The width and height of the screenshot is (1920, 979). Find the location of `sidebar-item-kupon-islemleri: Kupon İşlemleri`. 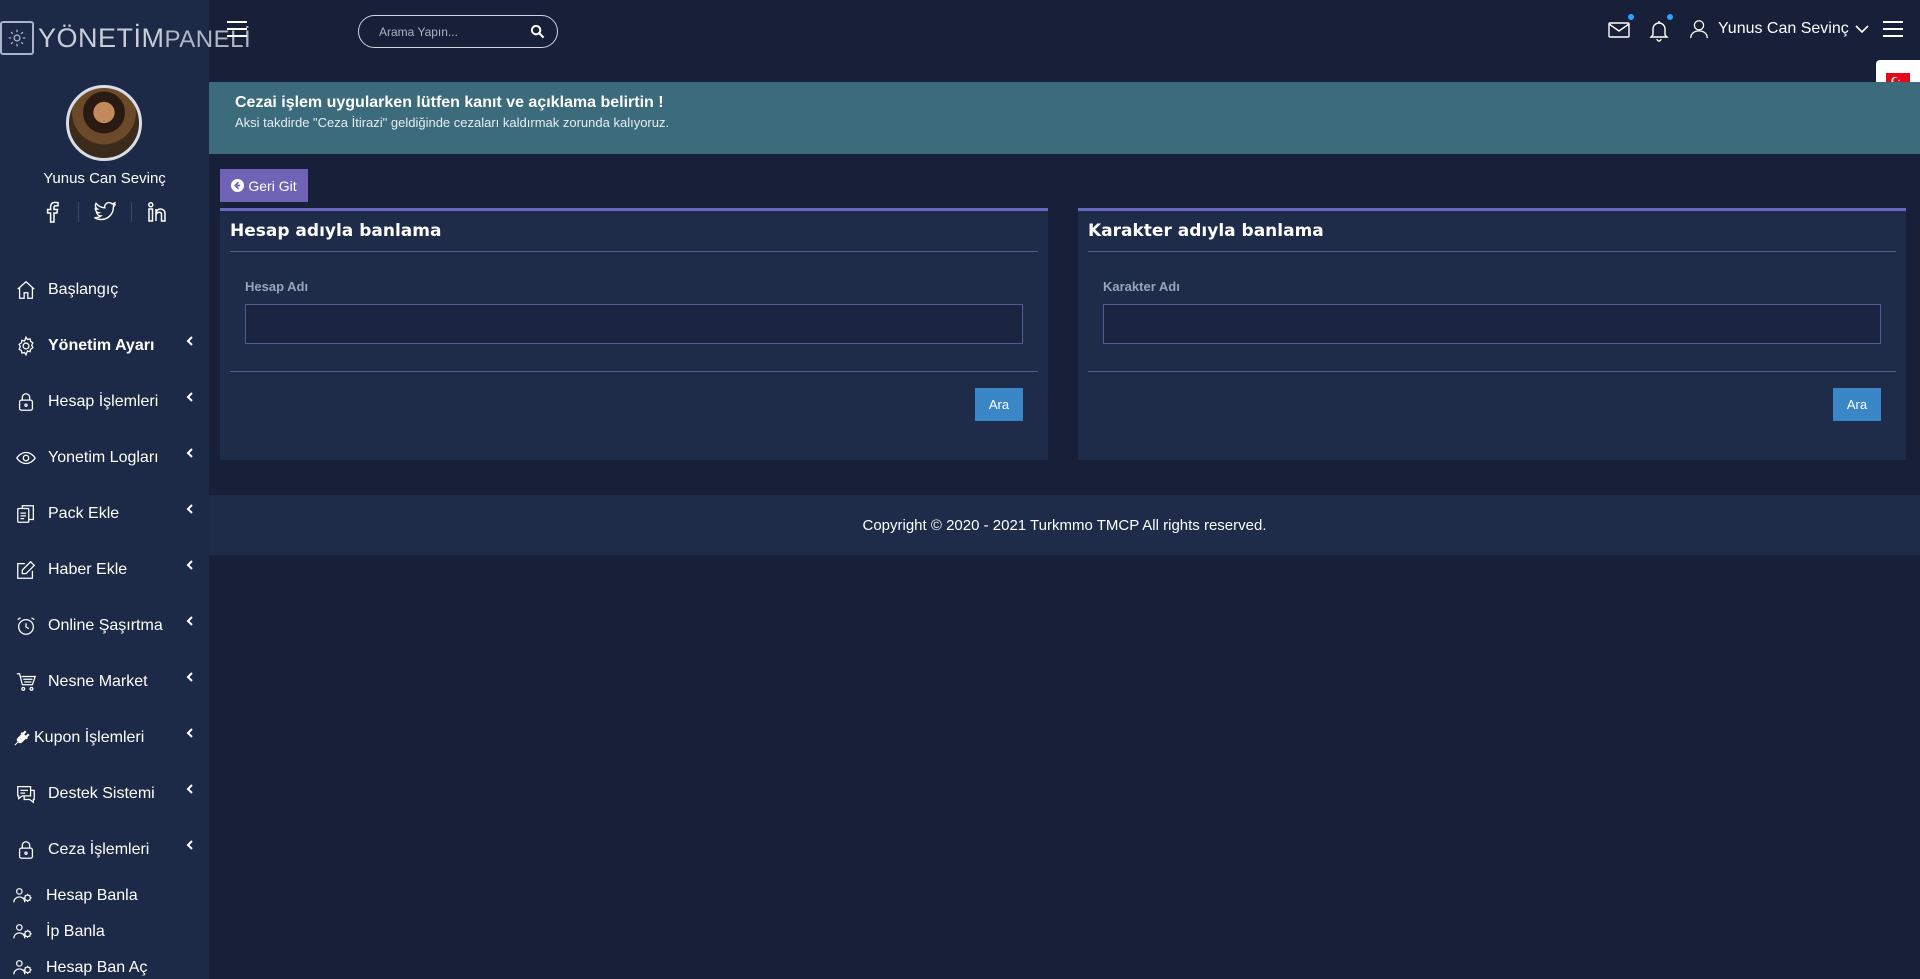

sidebar-item-kupon-islemleri: Kupon İşlemleri is located at coordinates (104, 738).